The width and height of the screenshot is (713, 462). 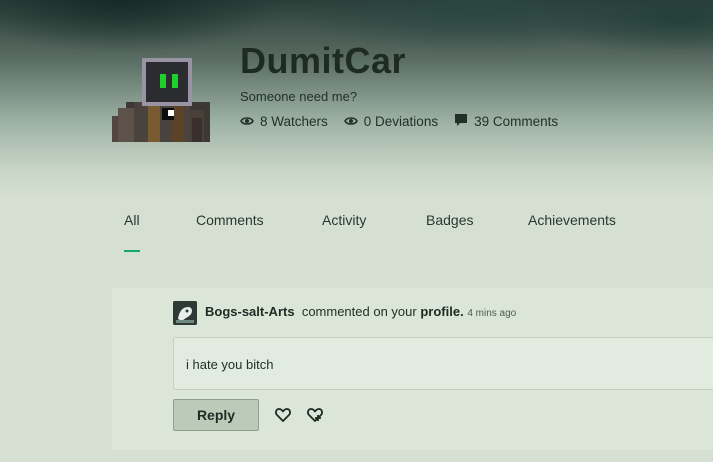 I want to click on tab-all: All, so click(x=132, y=220).